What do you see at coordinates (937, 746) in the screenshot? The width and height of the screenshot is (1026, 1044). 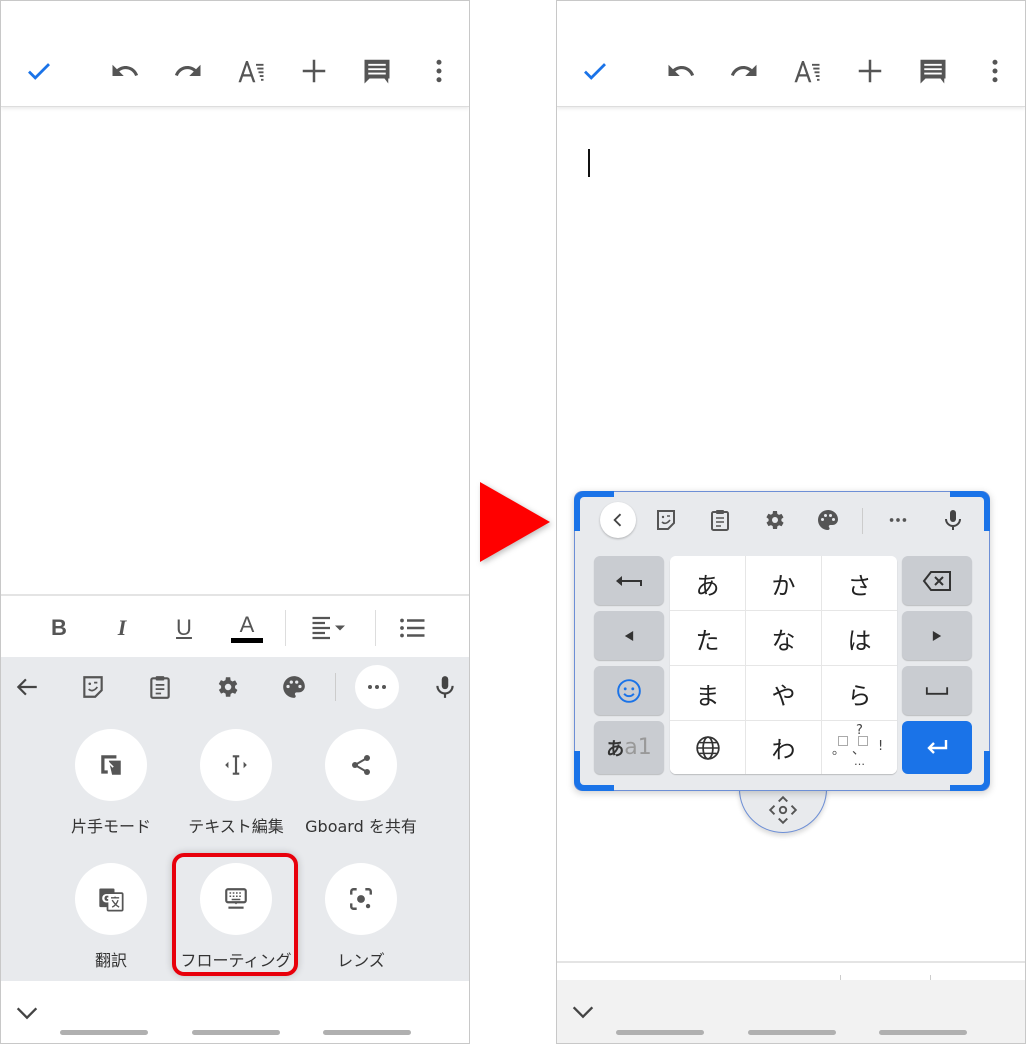 I see `enter-icon` at bounding box center [937, 746].